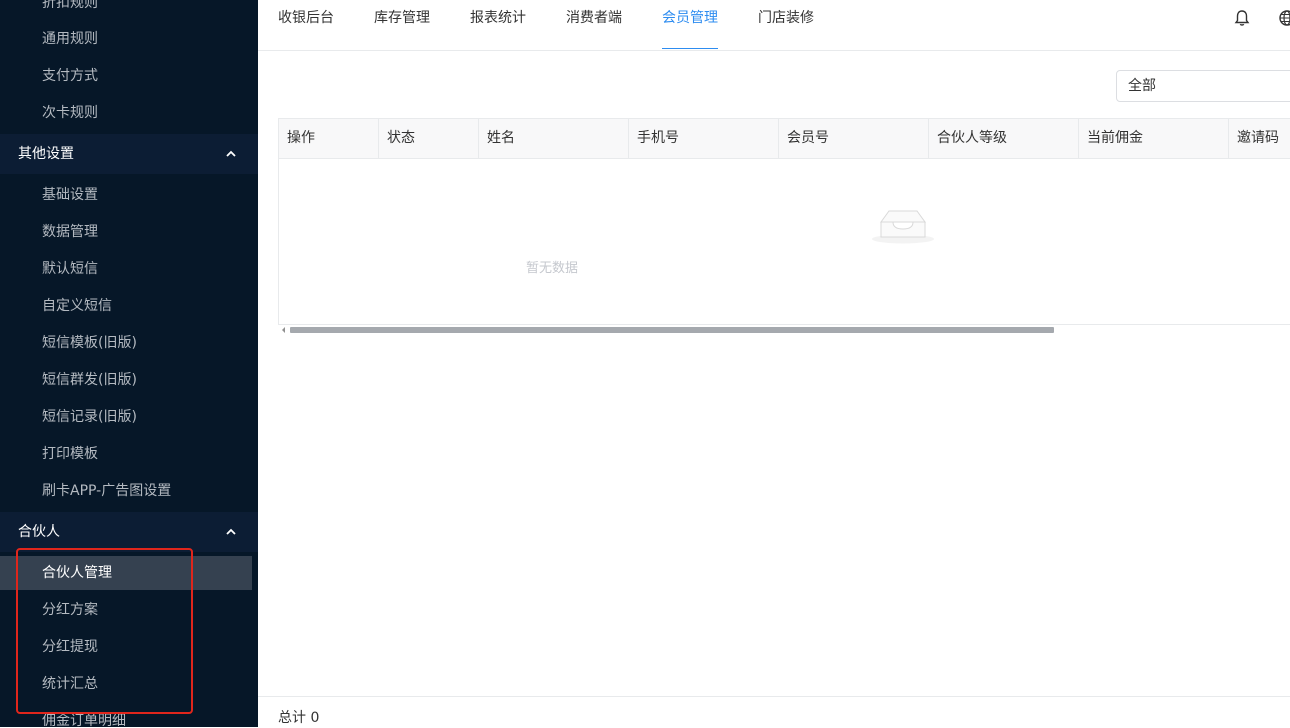 The height and width of the screenshot is (728, 1290). What do you see at coordinates (498, 24) in the screenshot?
I see `tab-reports: 报表统计` at bounding box center [498, 24].